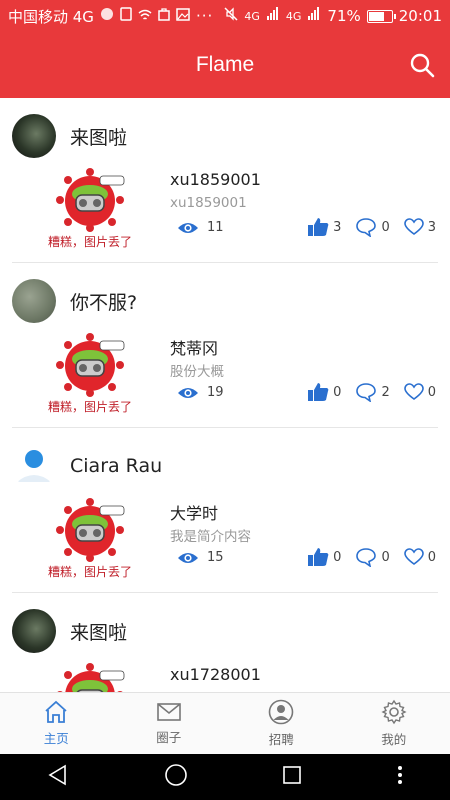 The width and height of the screenshot is (450, 800). What do you see at coordinates (225, 777) in the screenshot?
I see `system-nav-bar` at bounding box center [225, 777].